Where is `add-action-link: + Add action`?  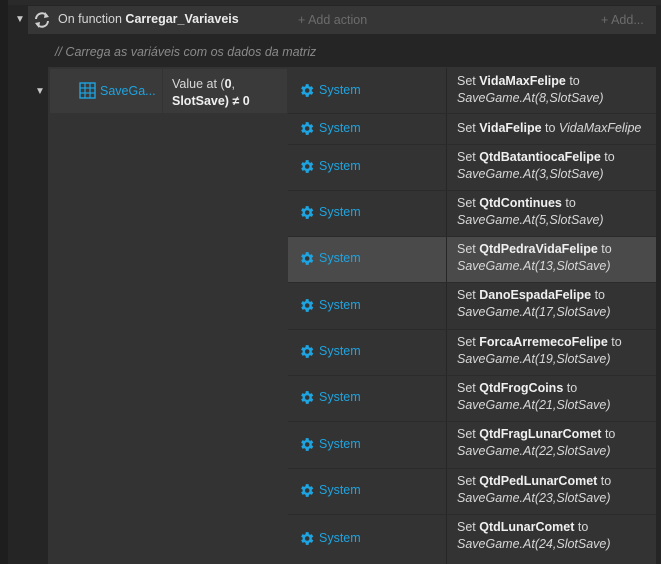
add-action-link: + Add action is located at coordinates (332, 20).